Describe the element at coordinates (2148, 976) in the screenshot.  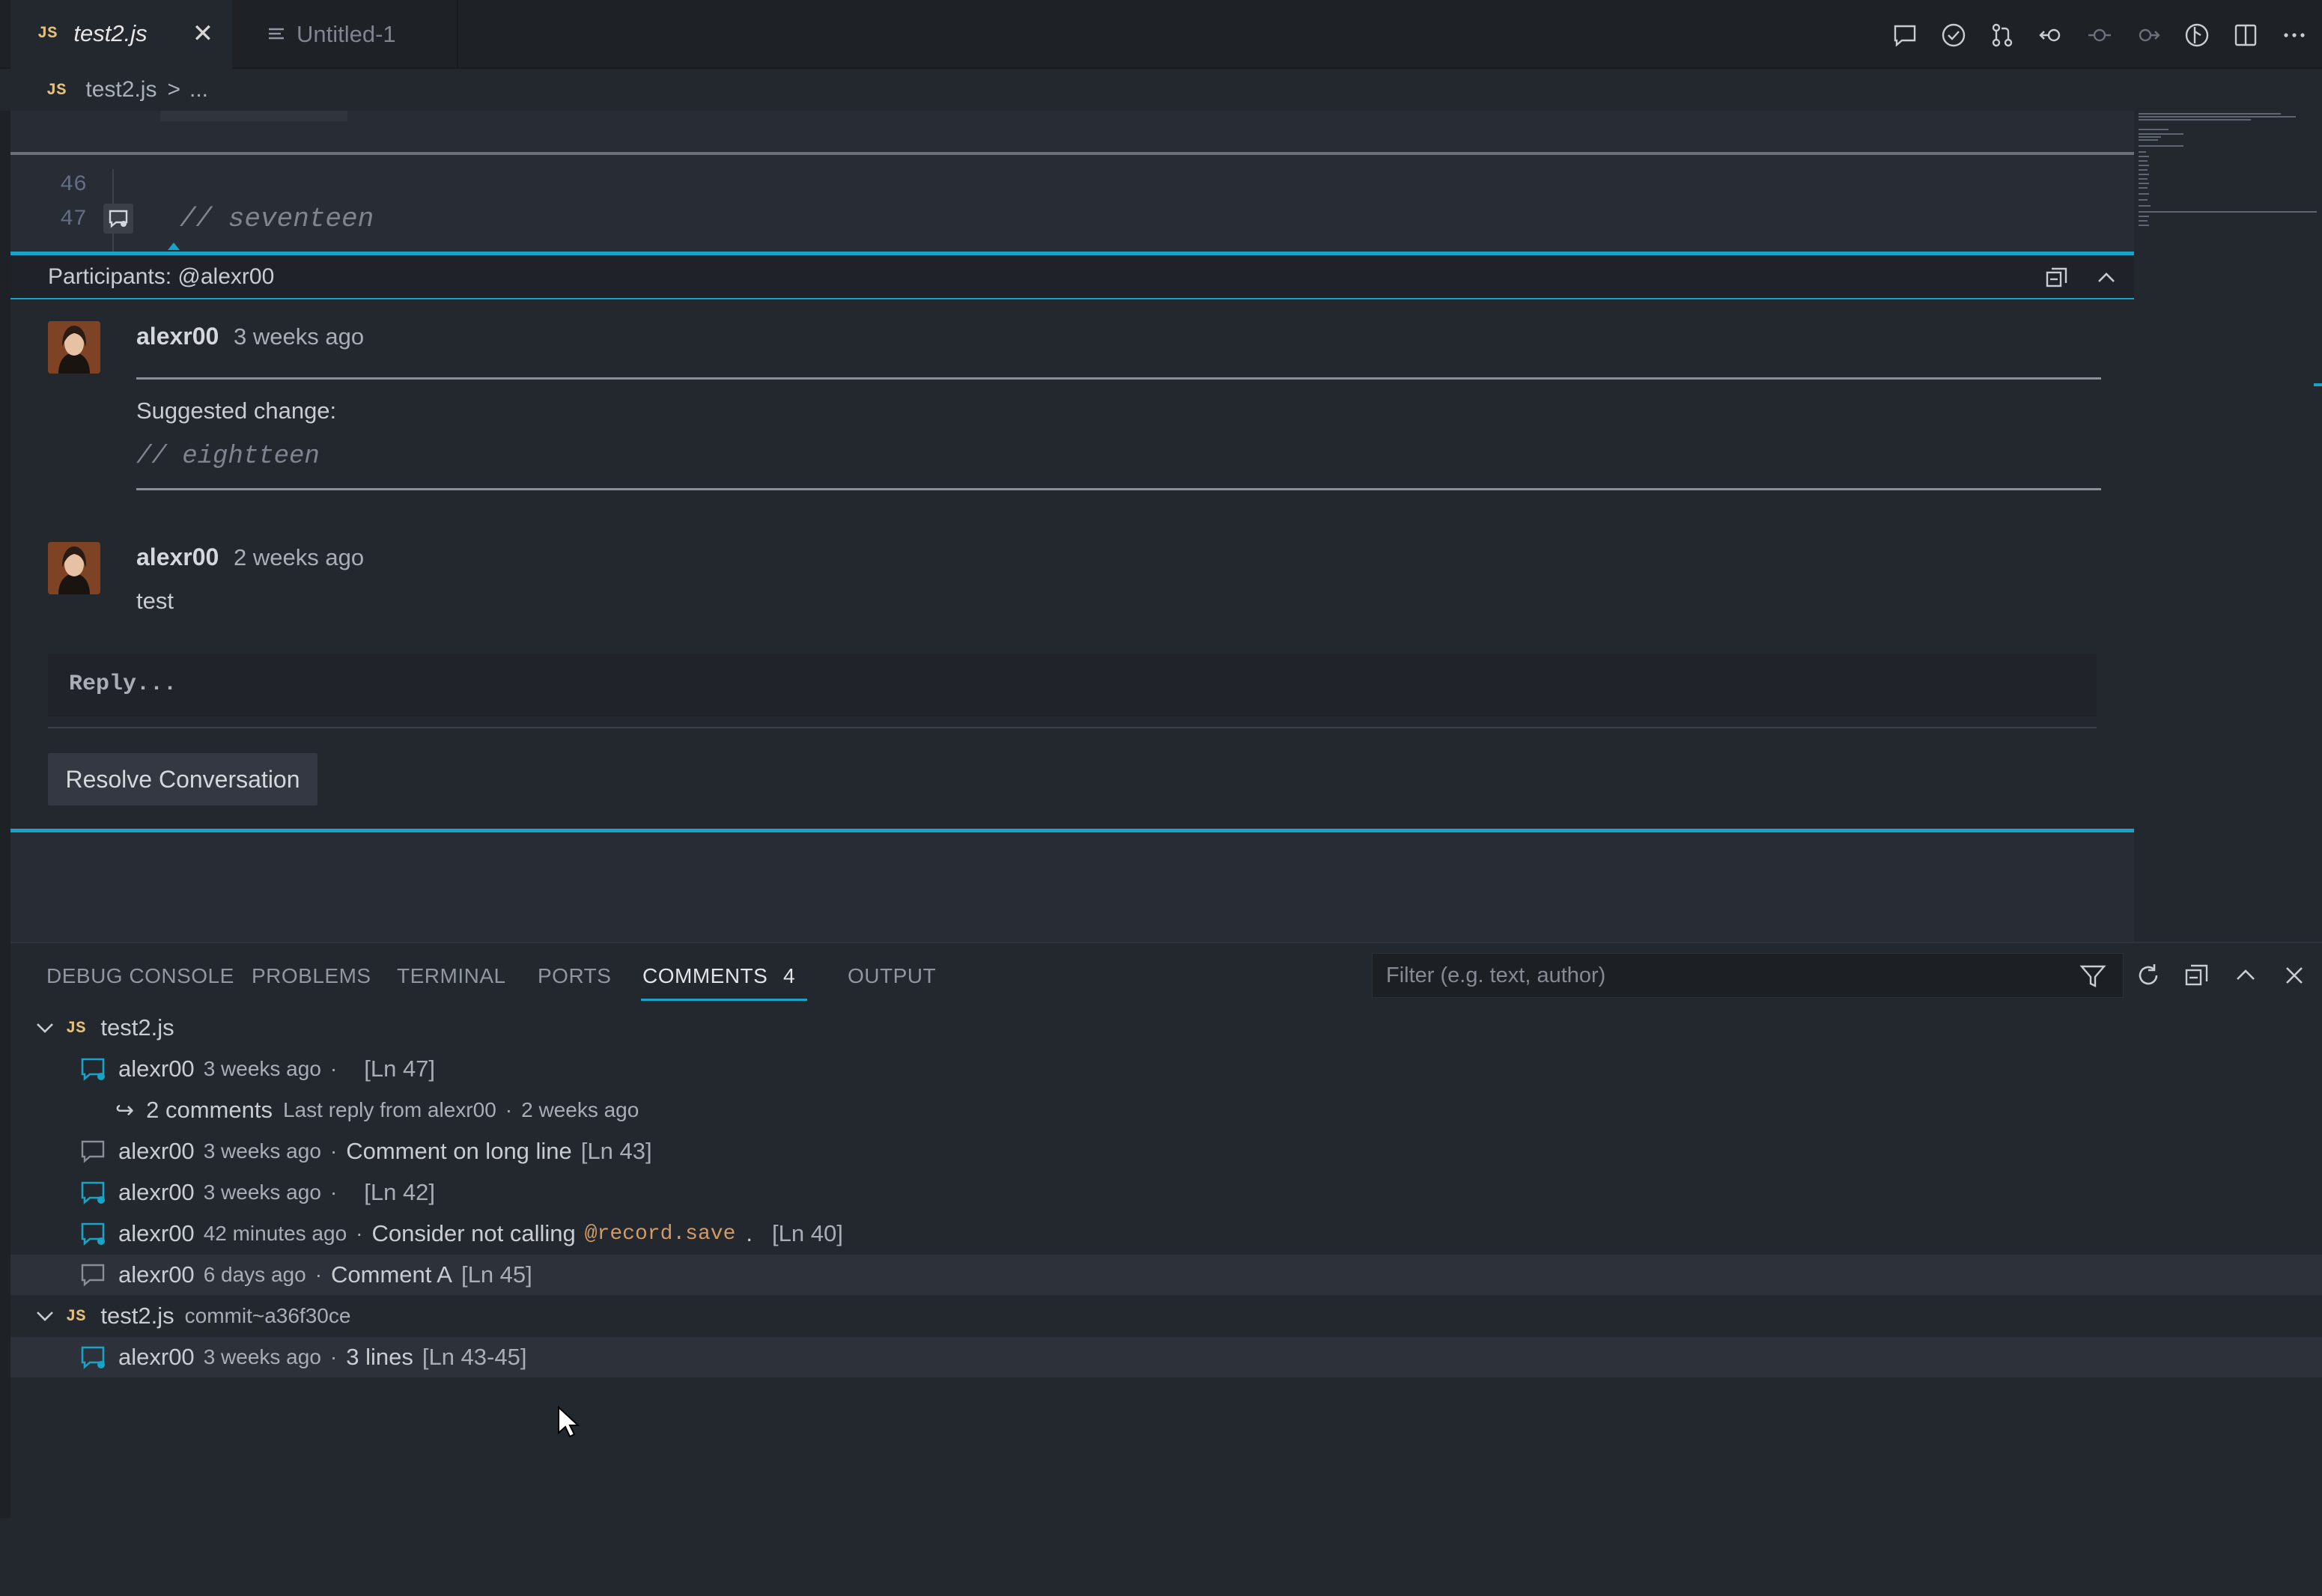
I see `refresh-icon` at that location.